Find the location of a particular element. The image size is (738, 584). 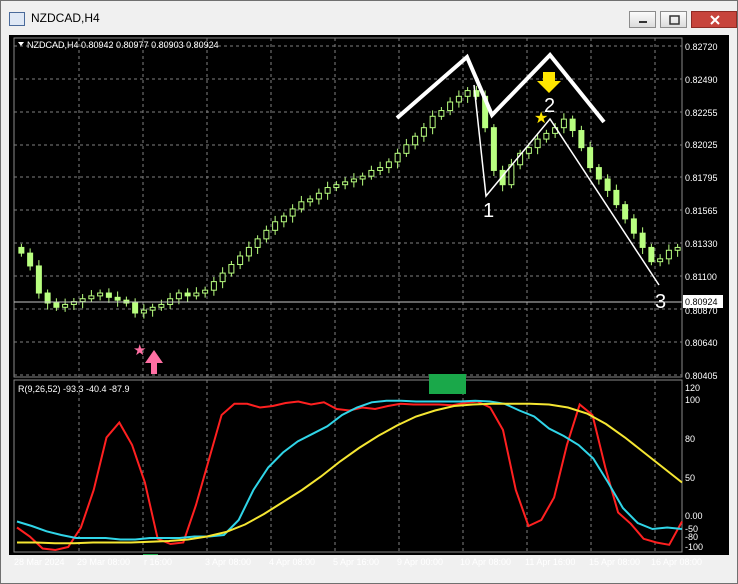

wave-label-1: 1 is located at coordinates (488, 211).